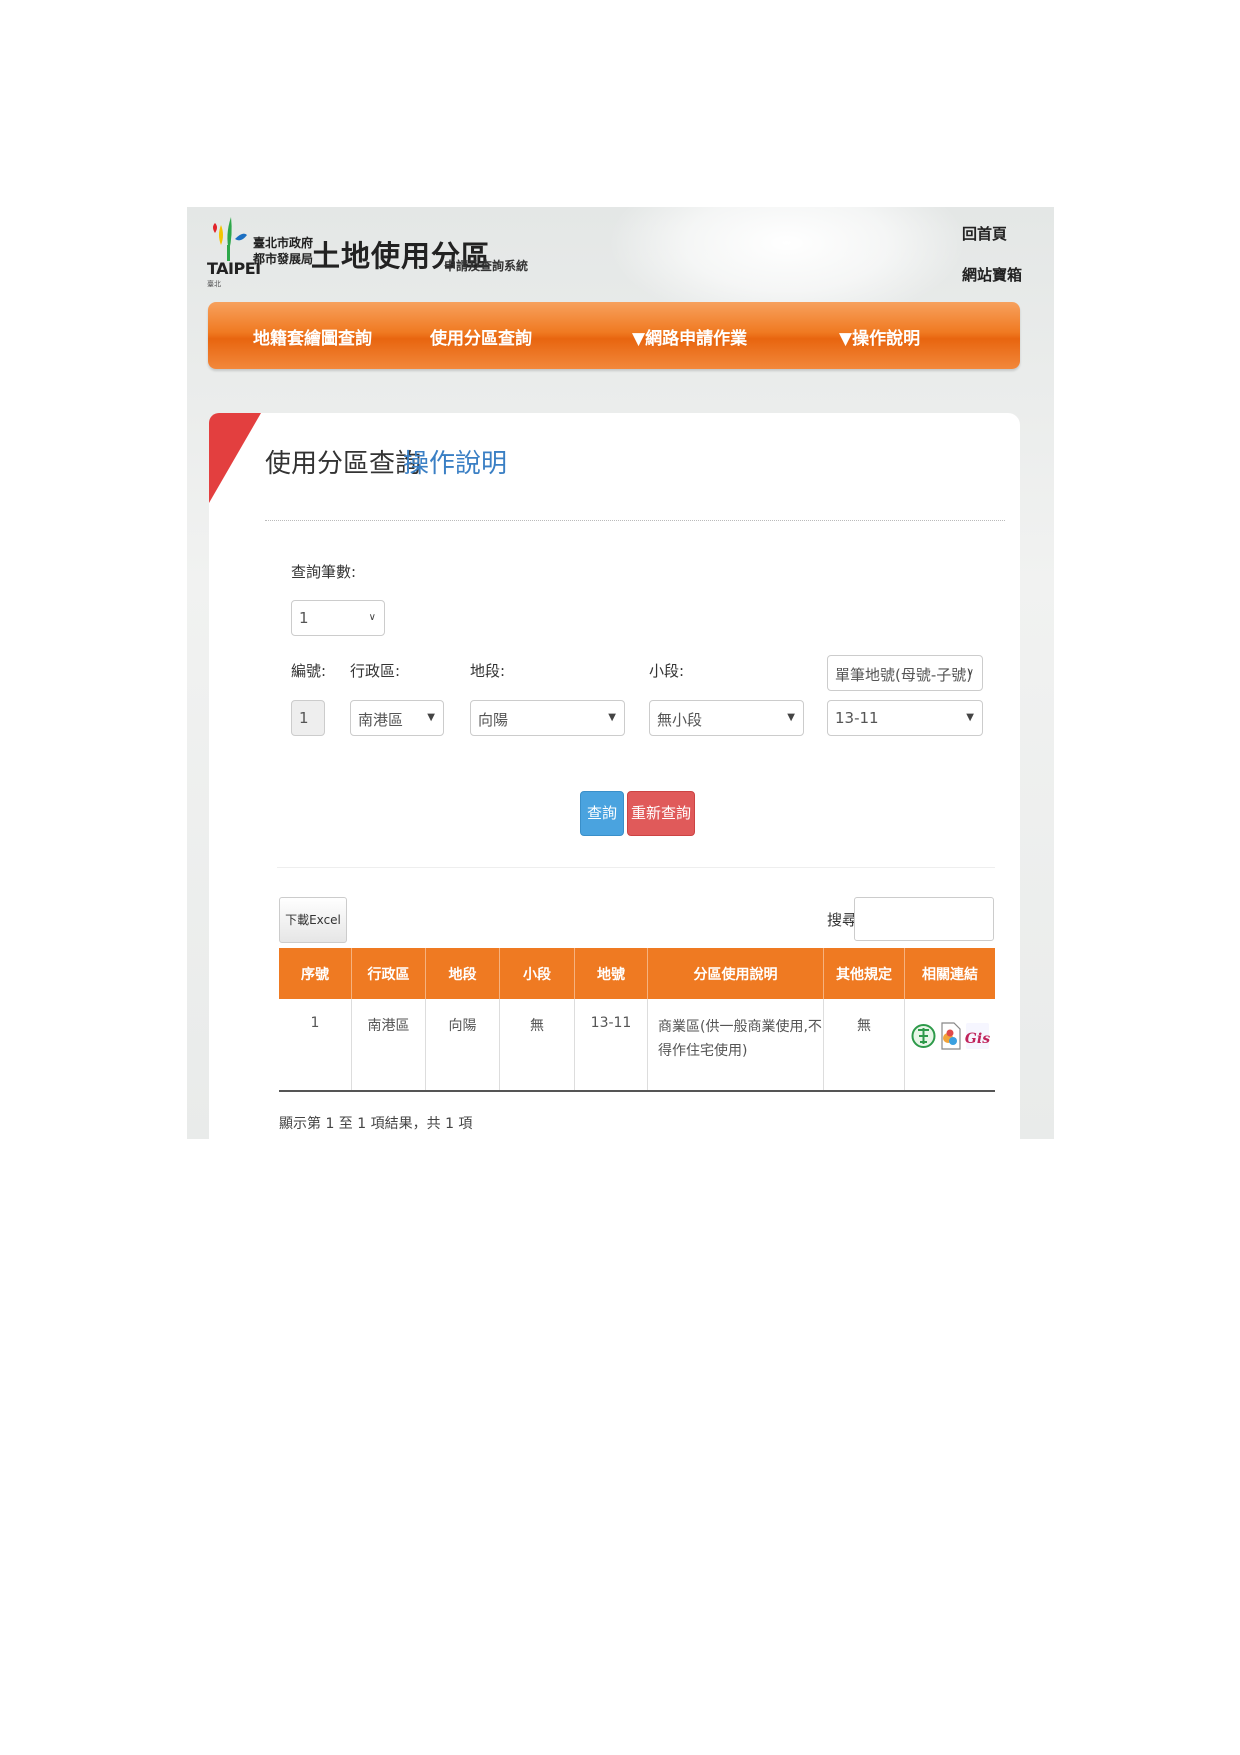 The height and width of the screenshot is (1755, 1240). Describe the element at coordinates (214, 284) in the screenshot. I see `logo-small-text: 臺北` at that location.